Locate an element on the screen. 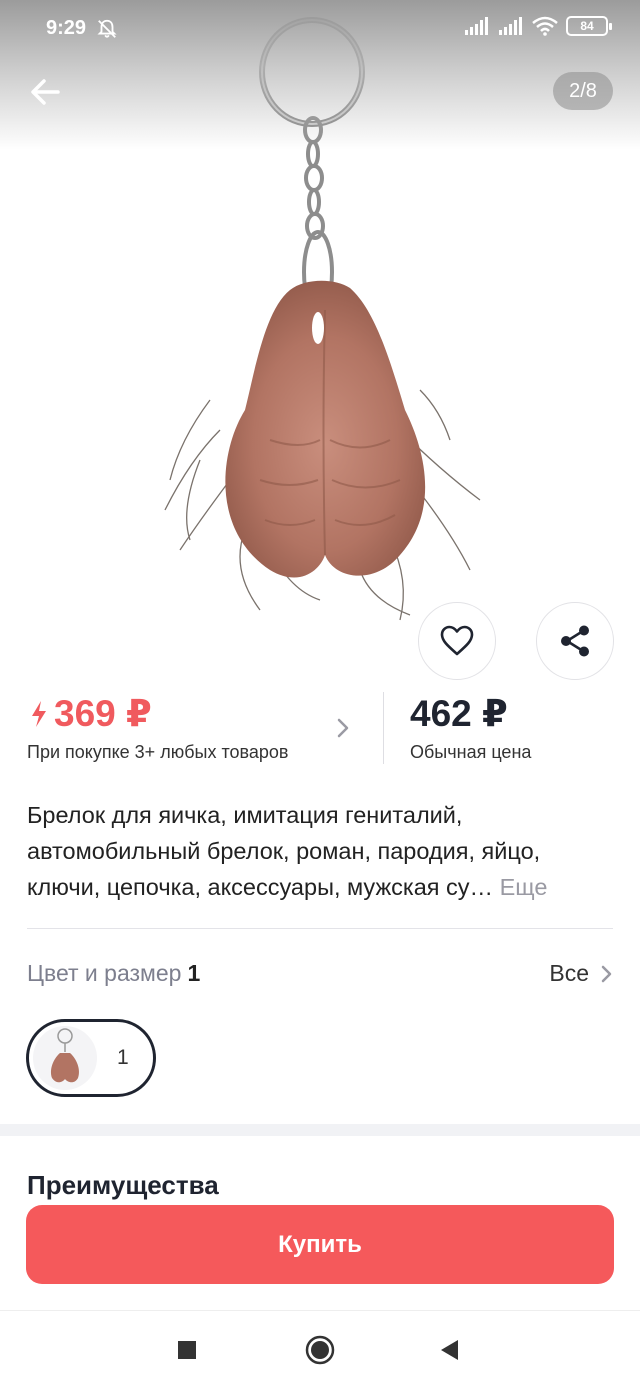 Image resolution: width=640 pixels, height=1387 pixels. buy-button: Купить is located at coordinates (320, 1244).